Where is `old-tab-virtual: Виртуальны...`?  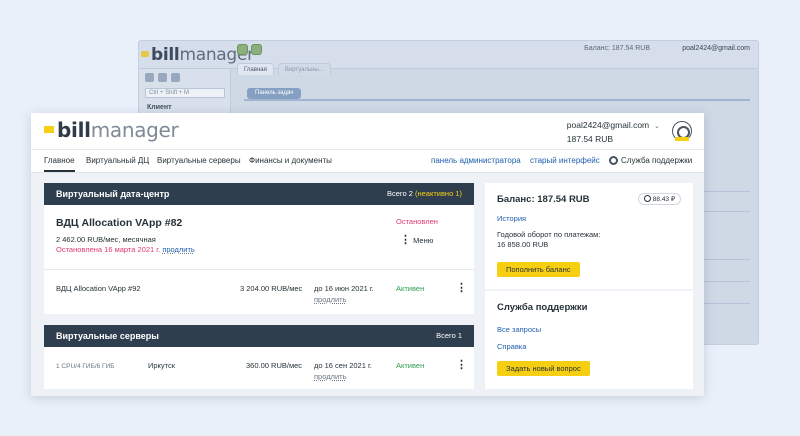
old-tab-virtual: Виртуальны... is located at coordinates (304, 69).